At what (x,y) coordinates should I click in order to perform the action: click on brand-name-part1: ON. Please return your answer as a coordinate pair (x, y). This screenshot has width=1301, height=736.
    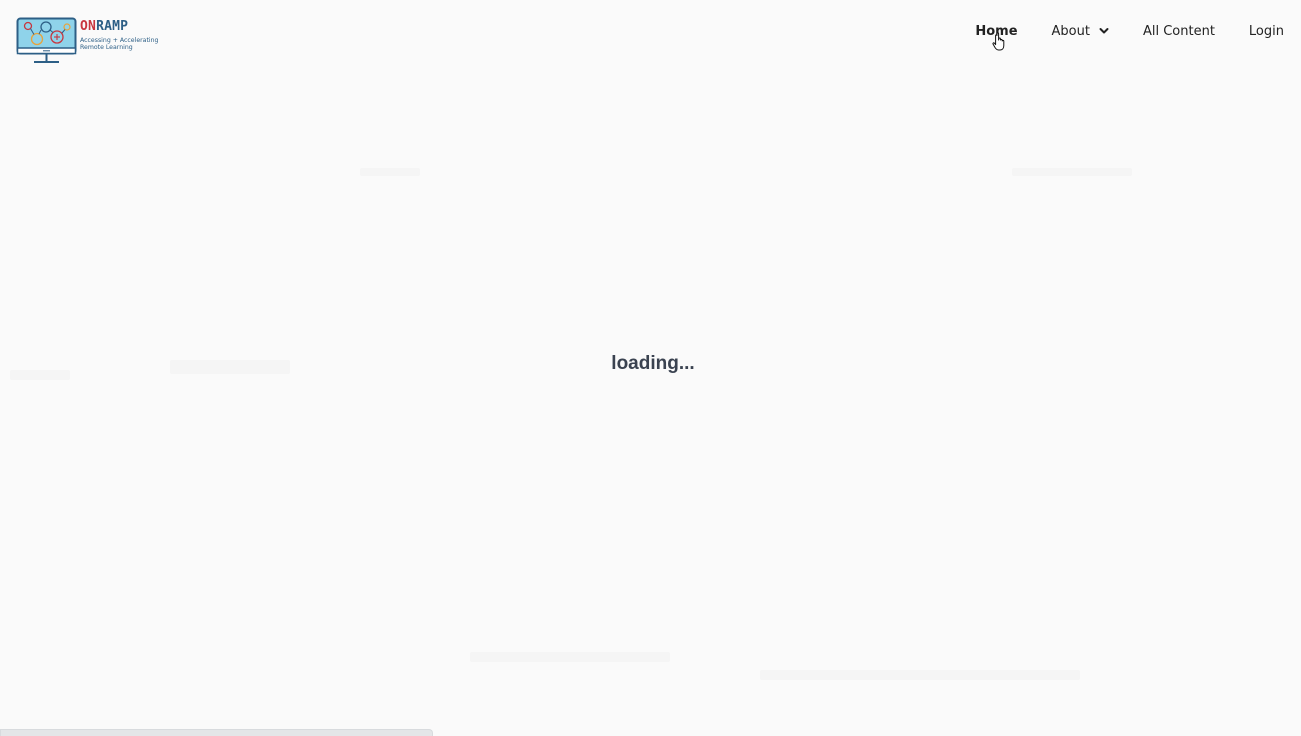
    Looking at the image, I should click on (88, 26).